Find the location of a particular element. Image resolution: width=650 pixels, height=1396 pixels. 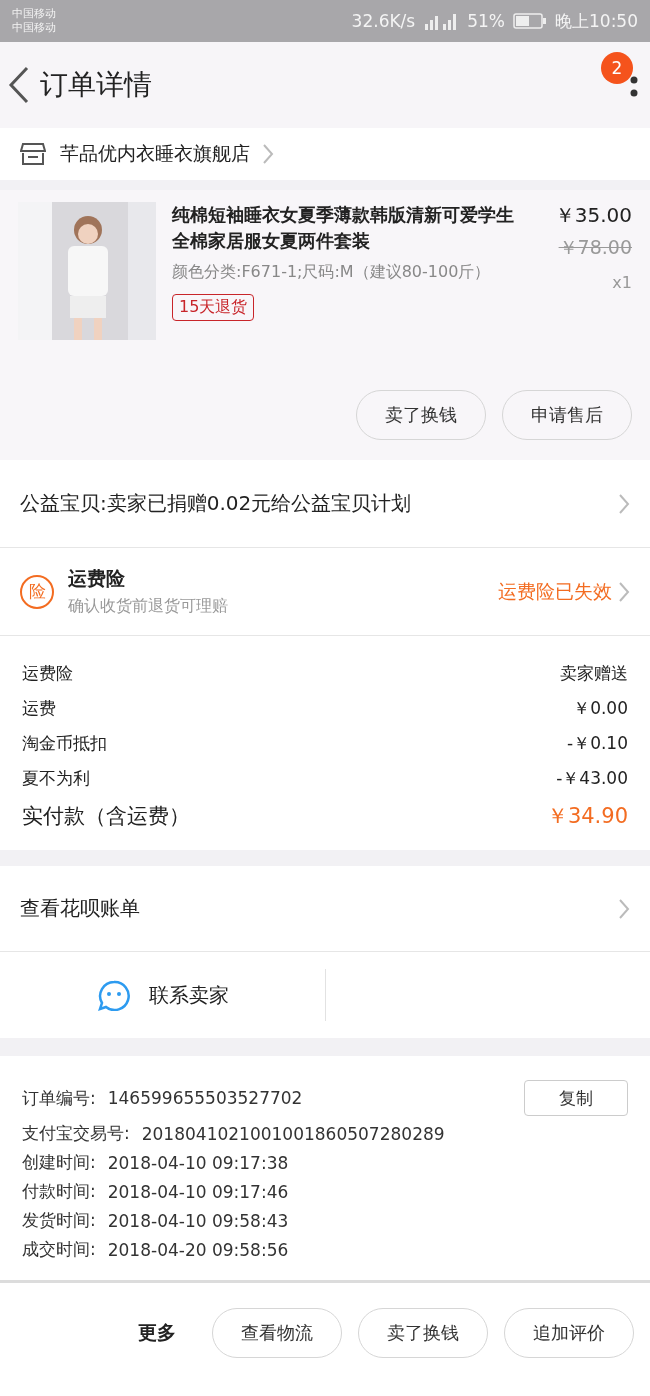

insurance-subtitle: 确认收货前退货可理赔 is located at coordinates (148, 606).